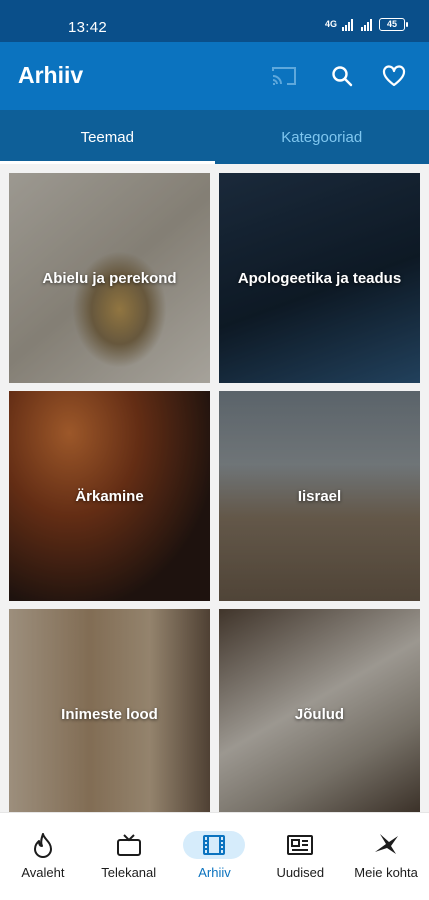  I want to click on nav-telekanal: Telekanal, so click(129, 856).